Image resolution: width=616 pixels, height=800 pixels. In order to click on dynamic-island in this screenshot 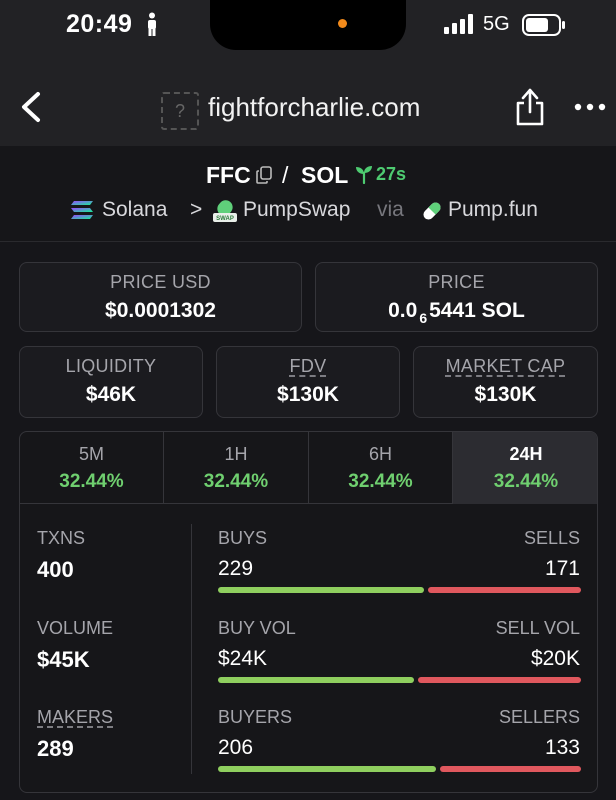, I will do `click(308, 25)`.